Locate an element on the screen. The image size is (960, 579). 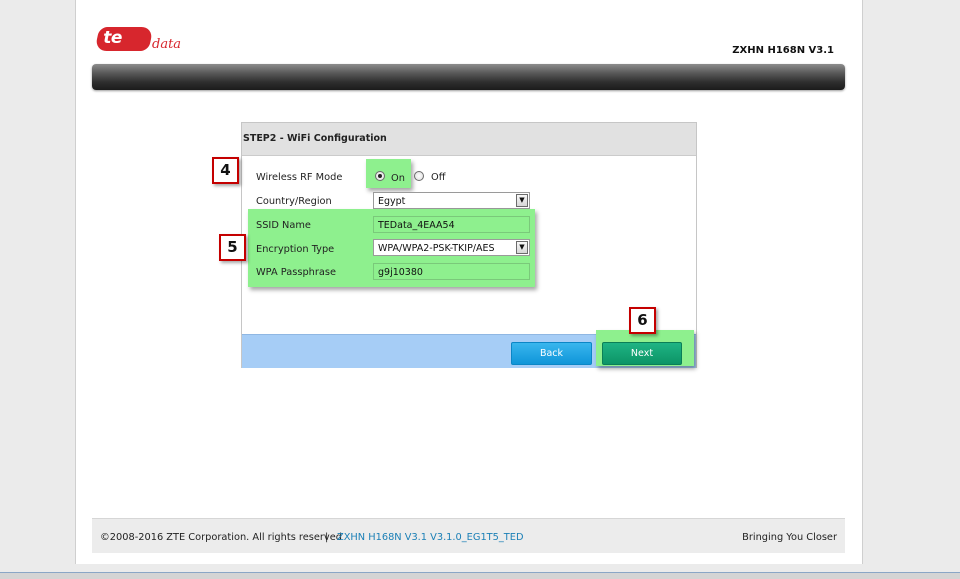
wpa-passphrase-input: g9j10380 is located at coordinates (451, 271).